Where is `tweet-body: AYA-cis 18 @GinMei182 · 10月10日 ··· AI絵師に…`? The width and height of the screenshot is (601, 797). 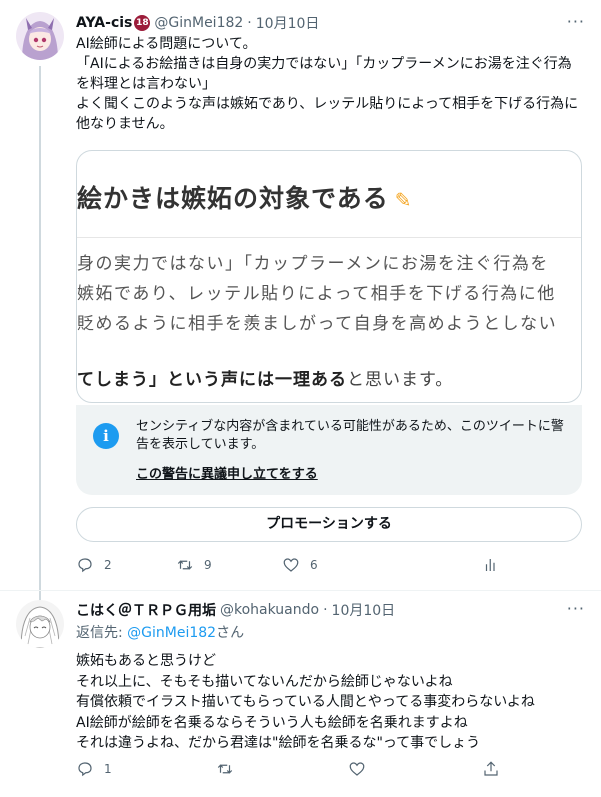
tweet-body: AYA-cis 18 @GinMei182 · 10月10日 ··· AI絵師に… is located at coordinates (330, 73).